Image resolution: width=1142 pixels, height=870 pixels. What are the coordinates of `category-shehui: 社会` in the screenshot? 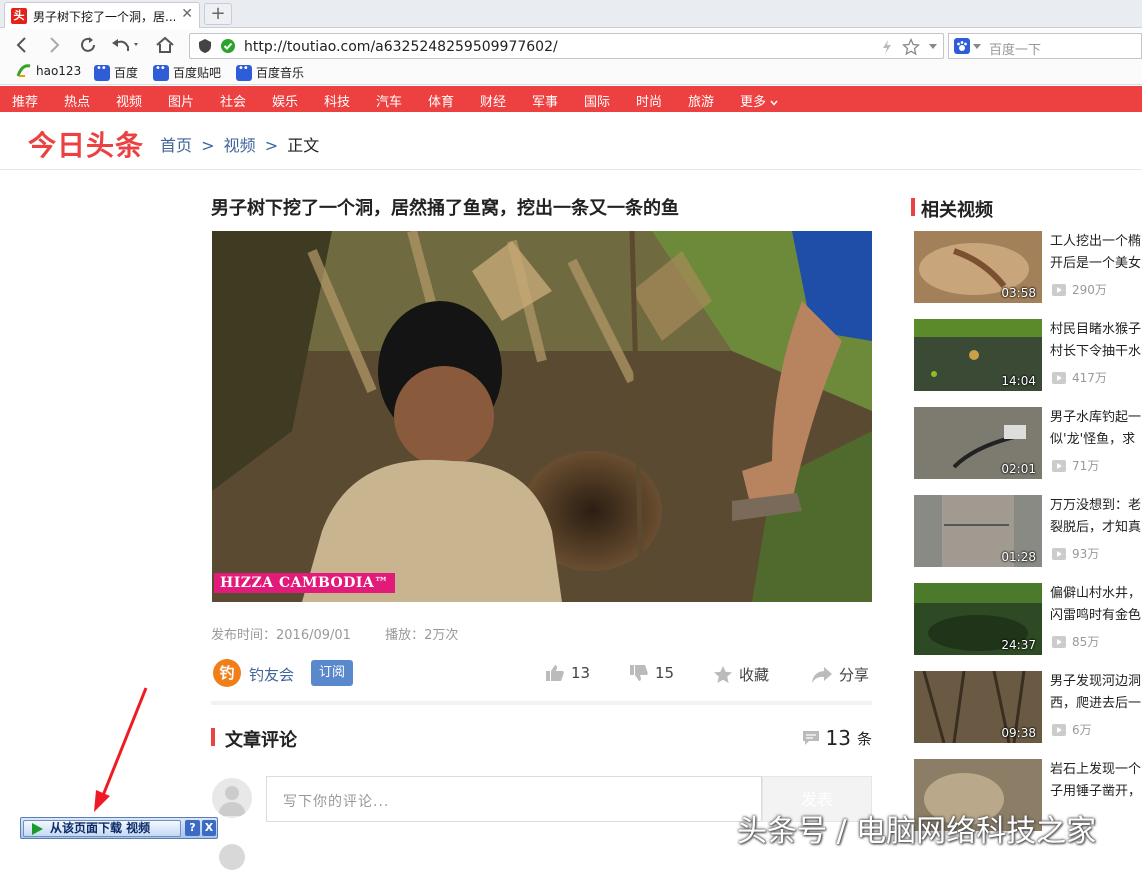 It's located at (233, 100).